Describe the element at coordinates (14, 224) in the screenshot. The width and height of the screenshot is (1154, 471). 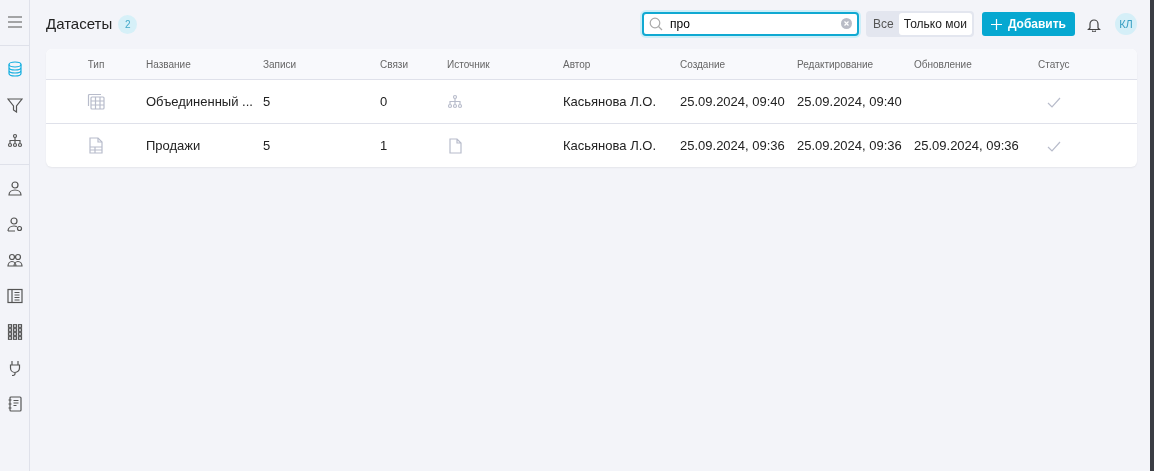
I see `user-gear-icon` at that location.